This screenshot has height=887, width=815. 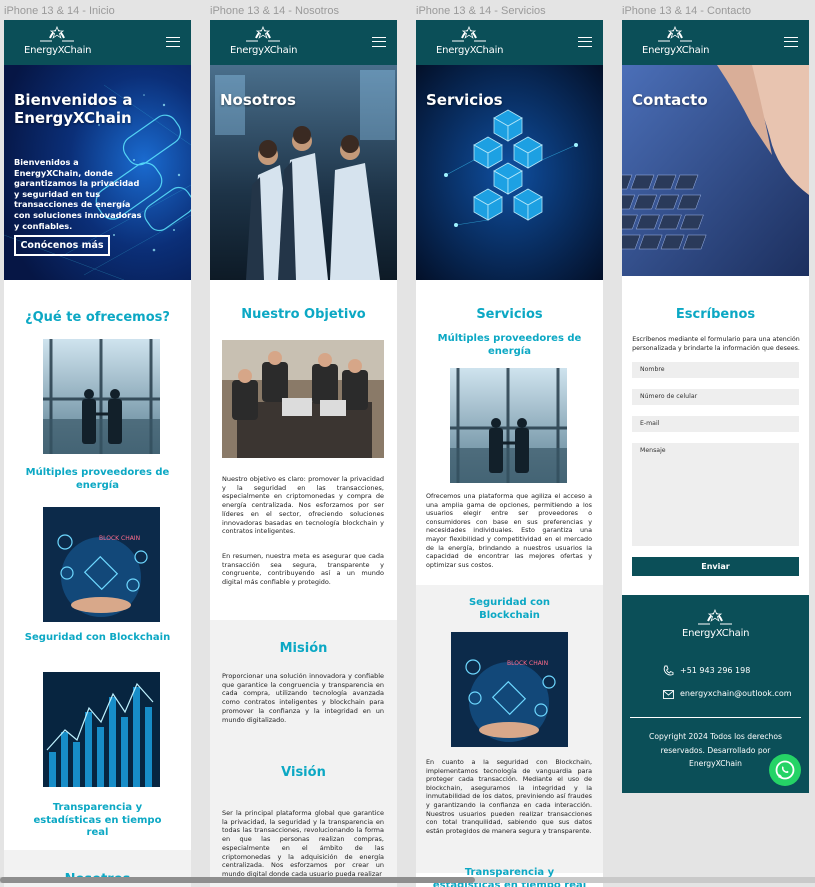 I want to click on email-input: E-mail, so click(x=715, y=424).